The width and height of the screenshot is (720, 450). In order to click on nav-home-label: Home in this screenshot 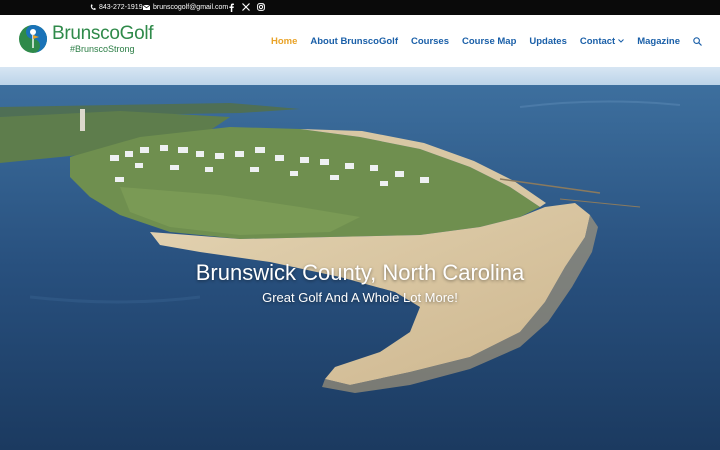, I will do `click(284, 41)`.